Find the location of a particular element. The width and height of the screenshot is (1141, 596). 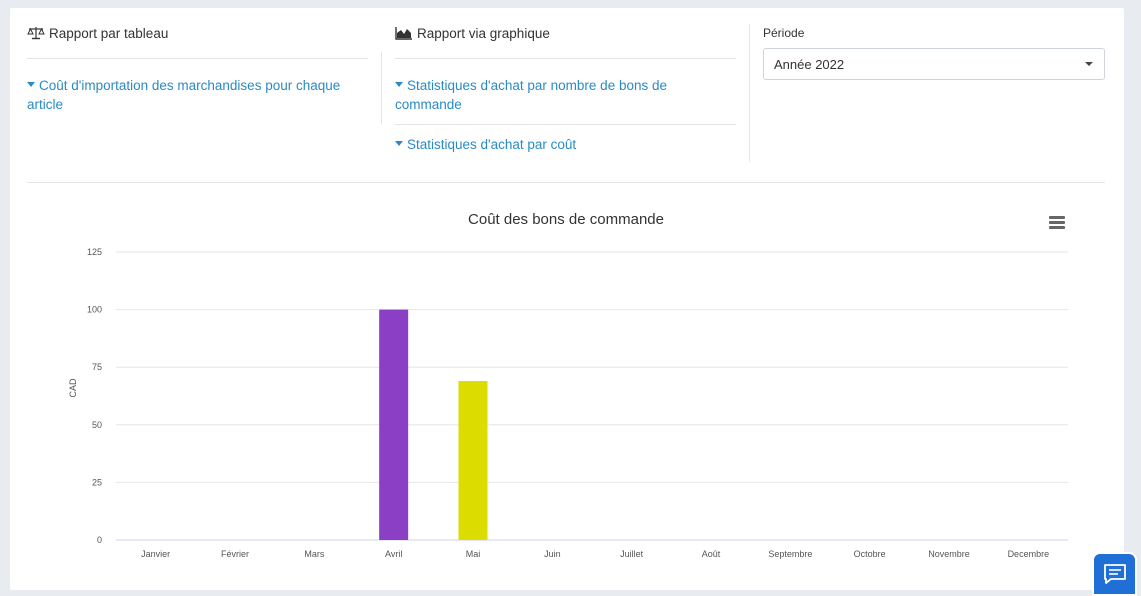

table-report-header: Rapport par tableau is located at coordinates (197, 33).